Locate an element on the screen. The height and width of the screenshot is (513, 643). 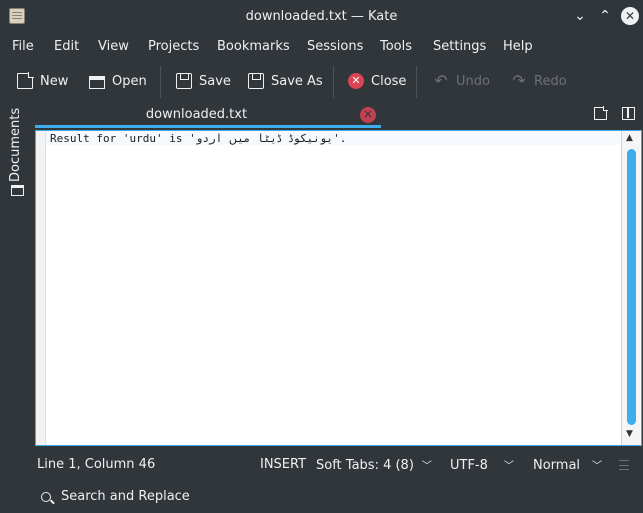
cursor-position: Line 1, Column 46 is located at coordinates (96, 464).